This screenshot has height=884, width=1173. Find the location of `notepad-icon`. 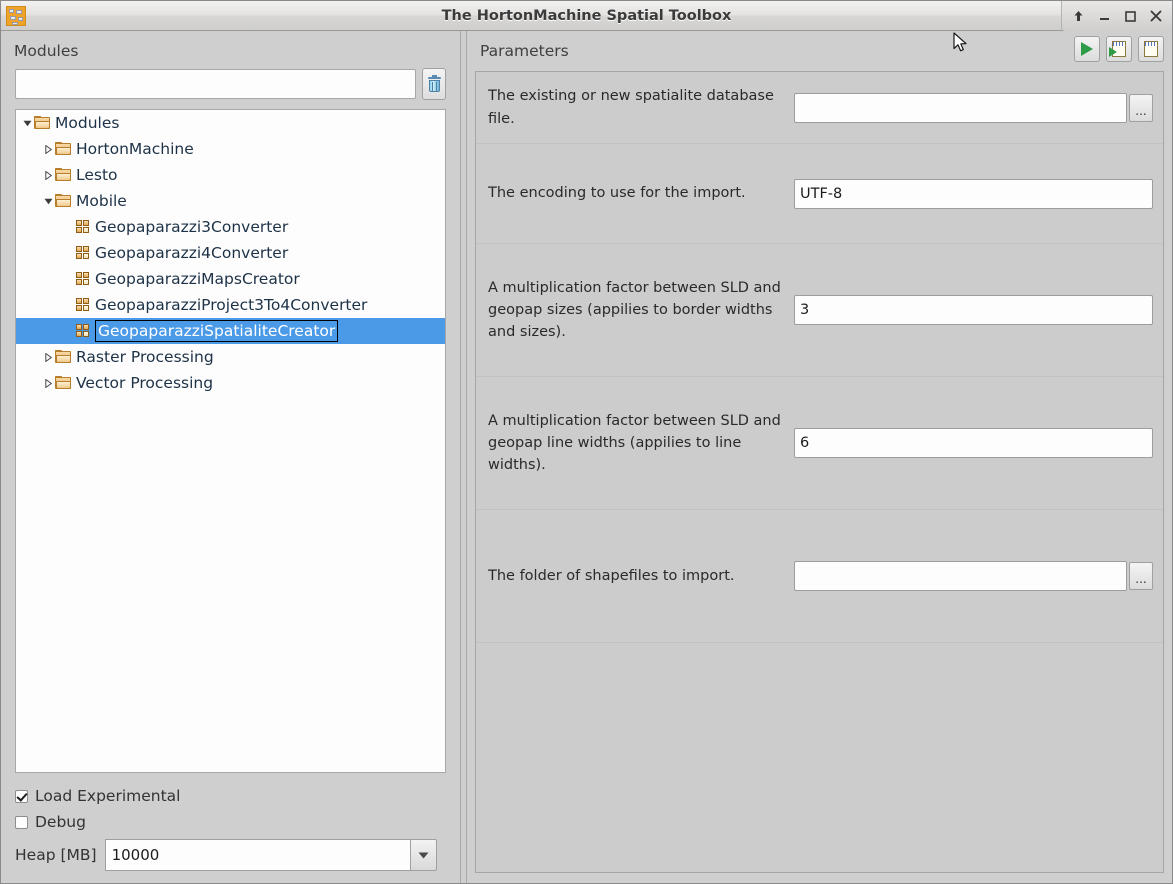

notepad-icon is located at coordinates (1151, 49).